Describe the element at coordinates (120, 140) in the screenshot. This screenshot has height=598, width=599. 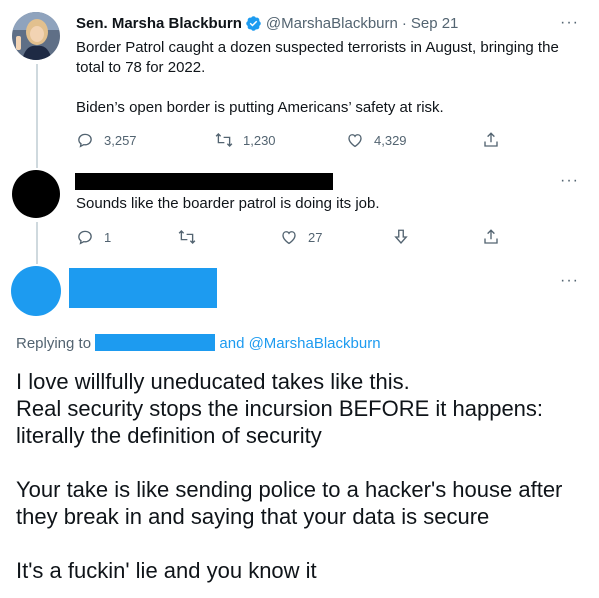
I see `reply-count: 3,257` at that location.